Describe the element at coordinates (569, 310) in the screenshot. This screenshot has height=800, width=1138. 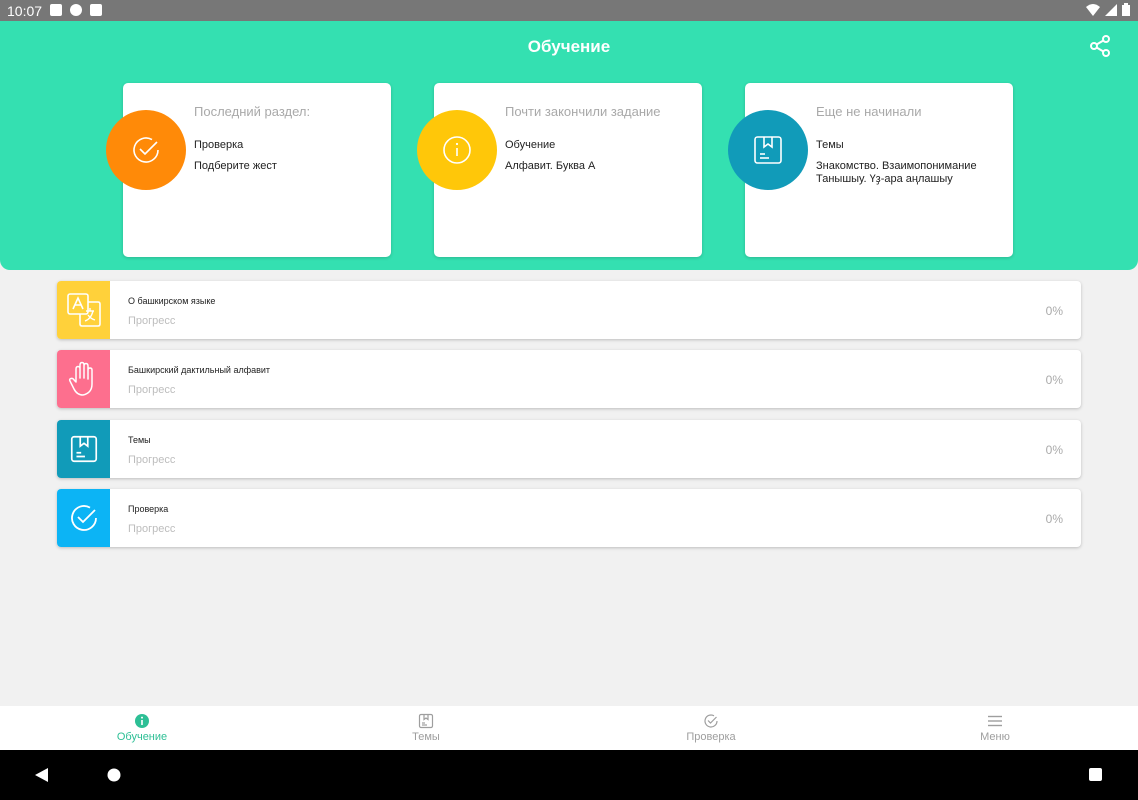
I see `section-about-bashkir: О башкирском языке Прогресс 0%` at that location.